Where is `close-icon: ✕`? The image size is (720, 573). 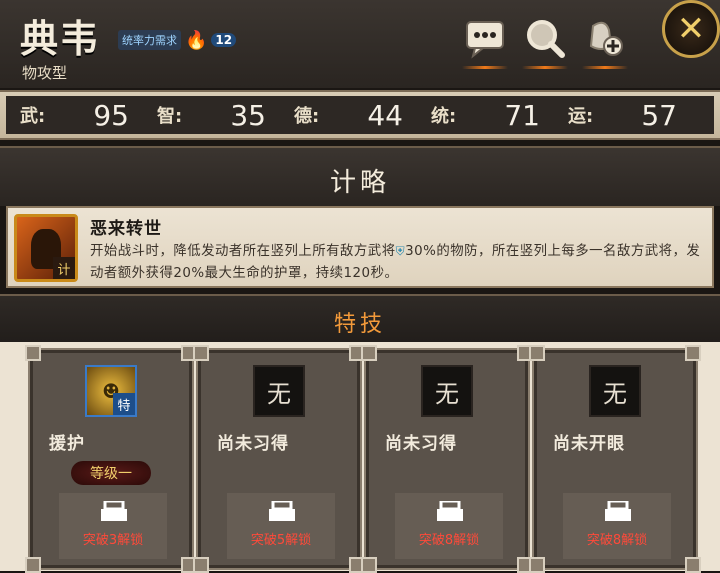 close-icon: ✕ is located at coordinates (691, 29).